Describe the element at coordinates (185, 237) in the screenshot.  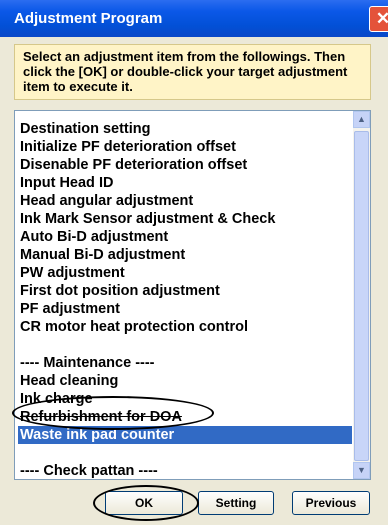
I see `list-item: Auto Bi-D adjustment` at that location.